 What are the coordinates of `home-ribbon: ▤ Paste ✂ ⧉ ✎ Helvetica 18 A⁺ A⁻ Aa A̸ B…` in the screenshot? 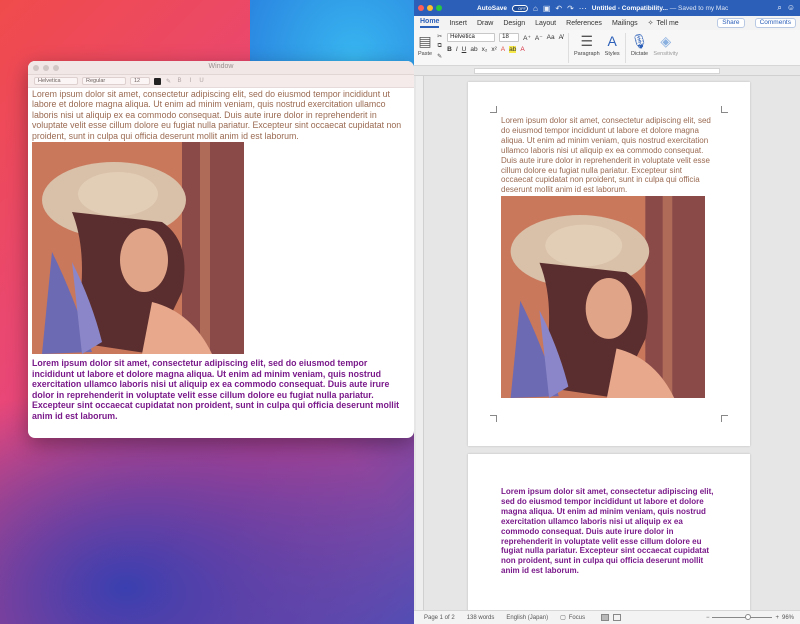 It's located at (607, 48).